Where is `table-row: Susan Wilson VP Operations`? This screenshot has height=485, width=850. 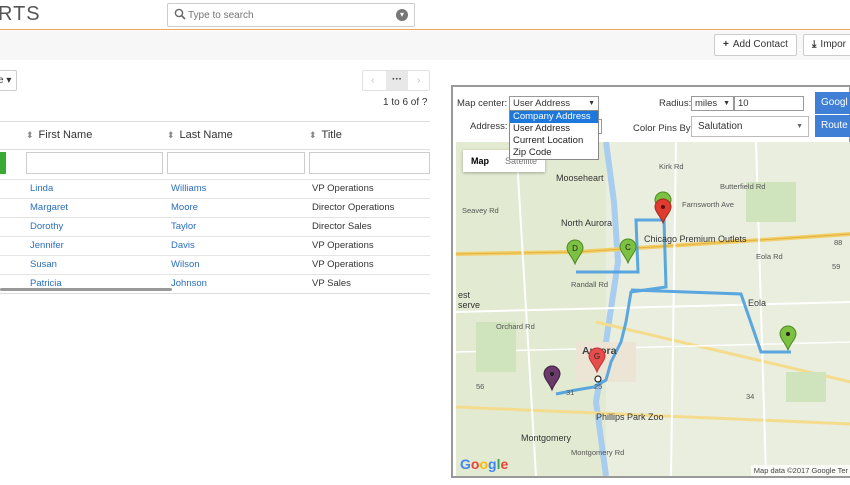 table-row: Susan Wilson VP Operations is located at coordinates (215, 264).